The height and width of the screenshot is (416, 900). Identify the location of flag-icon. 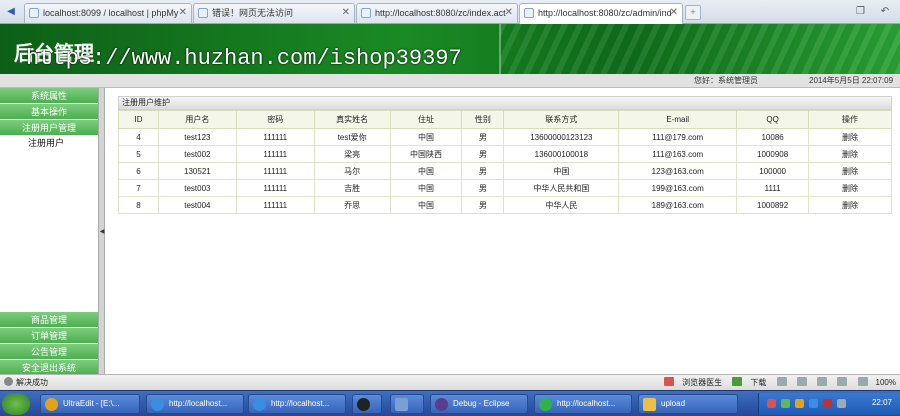
(781, 381).